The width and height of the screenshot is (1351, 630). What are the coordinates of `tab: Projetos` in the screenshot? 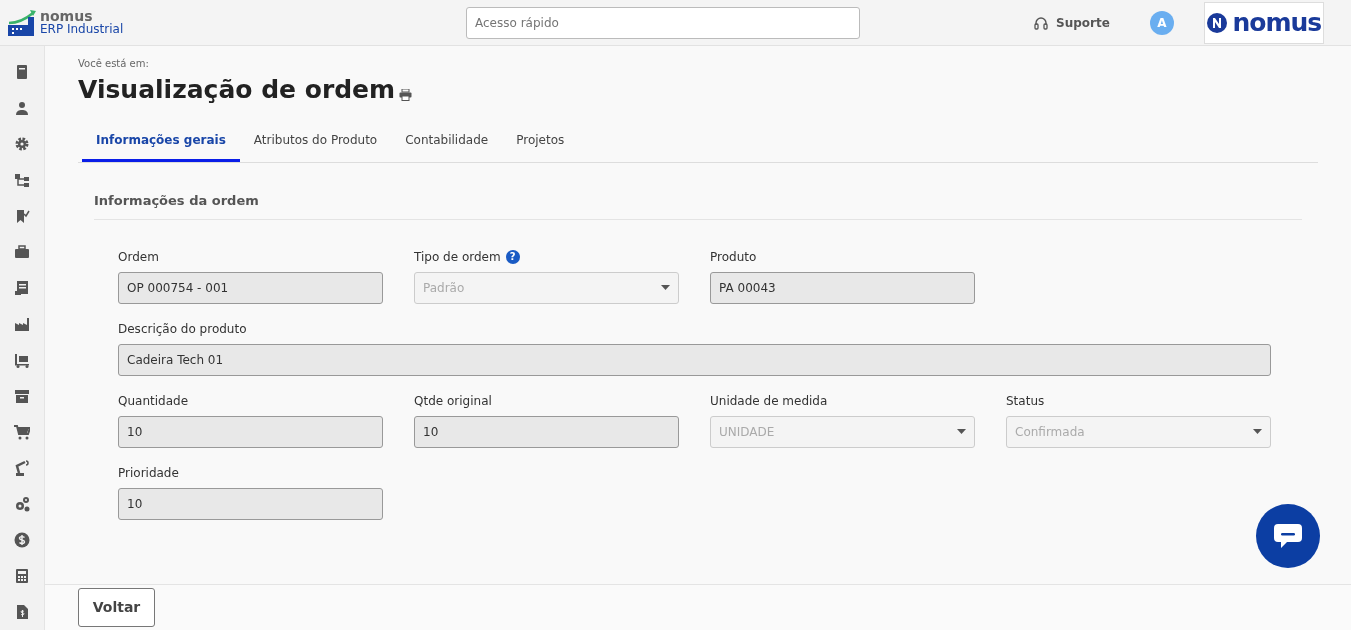 It's located at (540, 142).